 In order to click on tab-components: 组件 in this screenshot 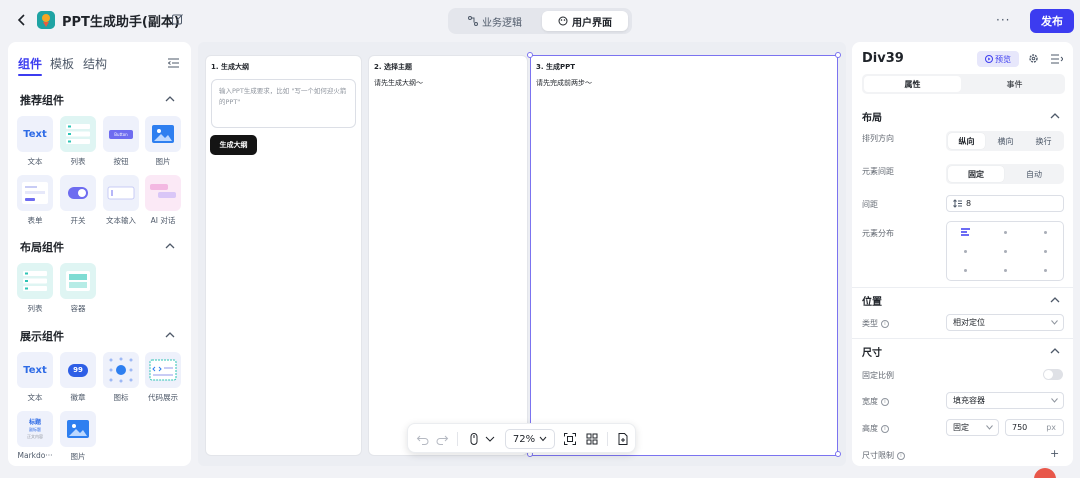, I will do `click(30, 65)`.